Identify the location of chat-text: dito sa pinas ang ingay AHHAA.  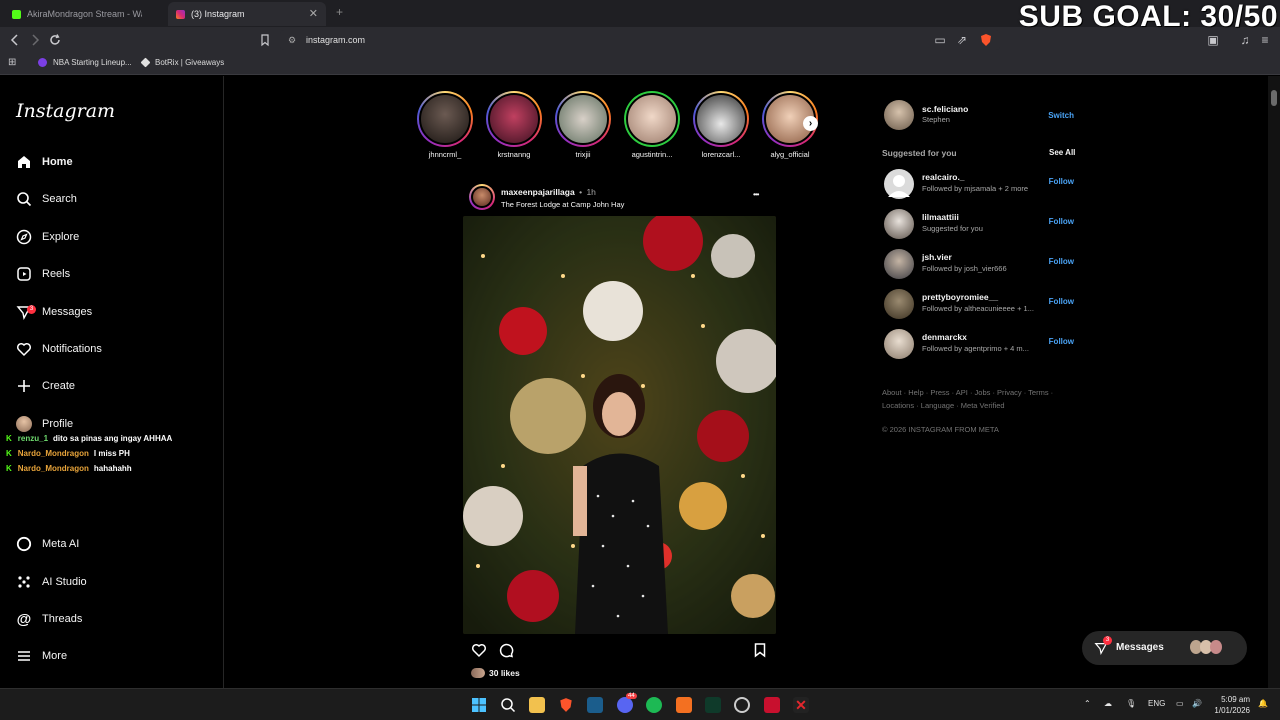
(113, 438).